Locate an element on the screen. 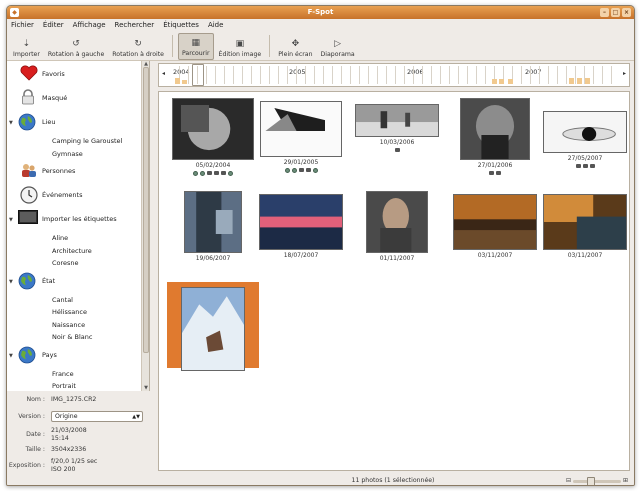  app-icon: ◆ is located at coordinates (14, 12).